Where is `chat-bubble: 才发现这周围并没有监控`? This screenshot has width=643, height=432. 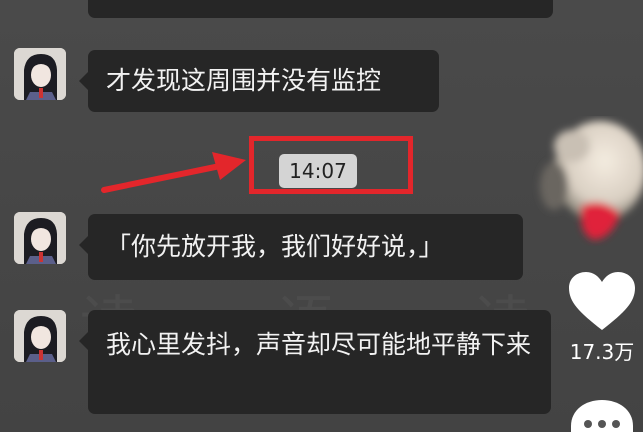
chat-bubble: 才发现这周围并没有监控 is located at coordinates (259, 81).